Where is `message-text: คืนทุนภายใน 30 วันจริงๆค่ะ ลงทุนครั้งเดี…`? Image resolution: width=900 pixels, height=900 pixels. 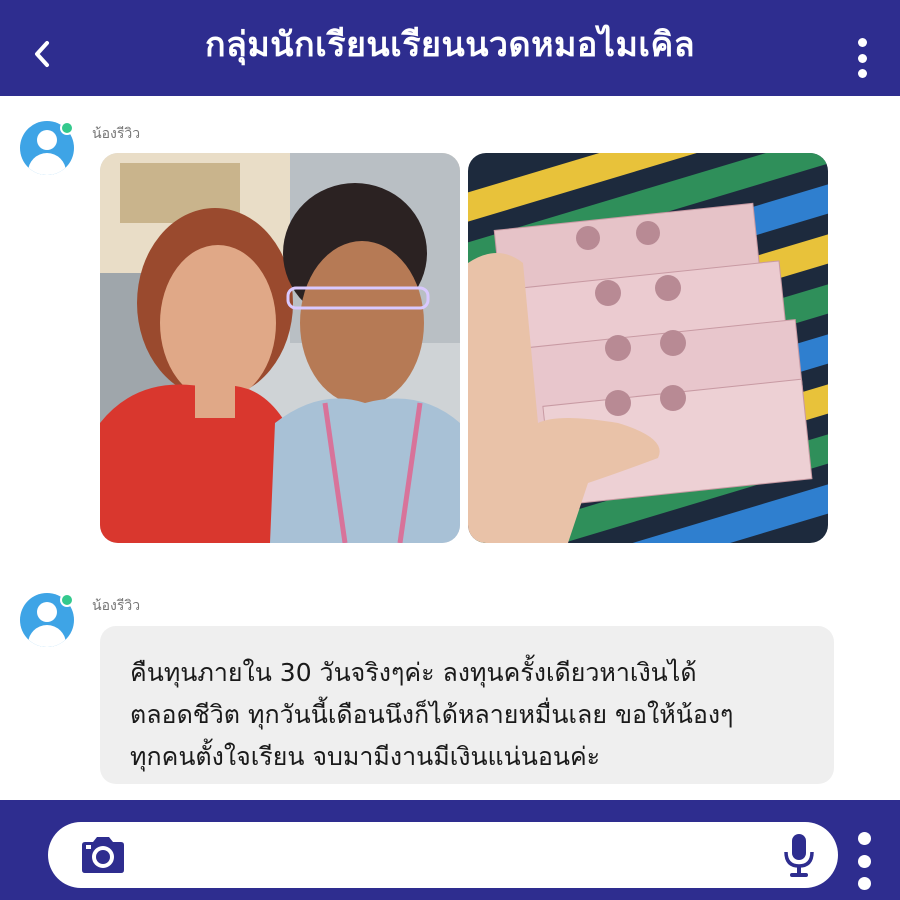 message-text: คืนทุนภายใน 30 วันจริงๆค่ะ ลงทุนครั้งเดี… is located at coordinates (432, 714).